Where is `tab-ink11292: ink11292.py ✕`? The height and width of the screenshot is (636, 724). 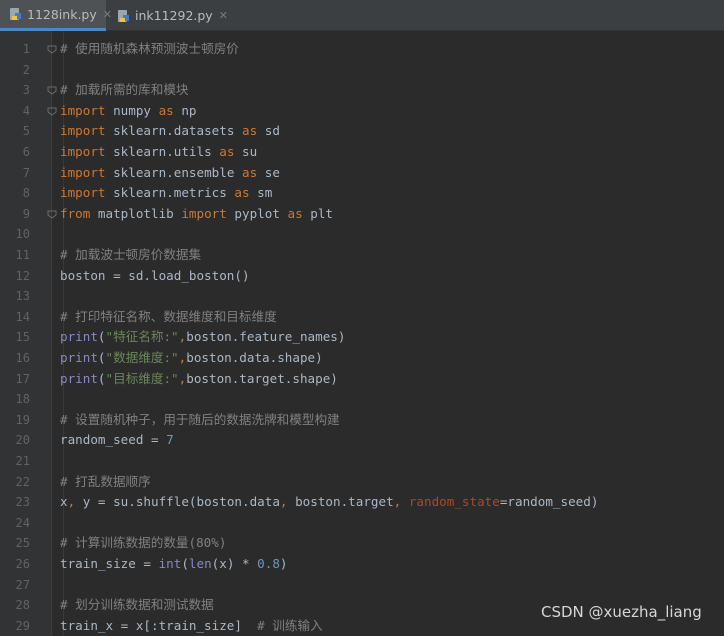 tab-ink11292: ink11292.py ✕ is located at coordinates (168, 15).